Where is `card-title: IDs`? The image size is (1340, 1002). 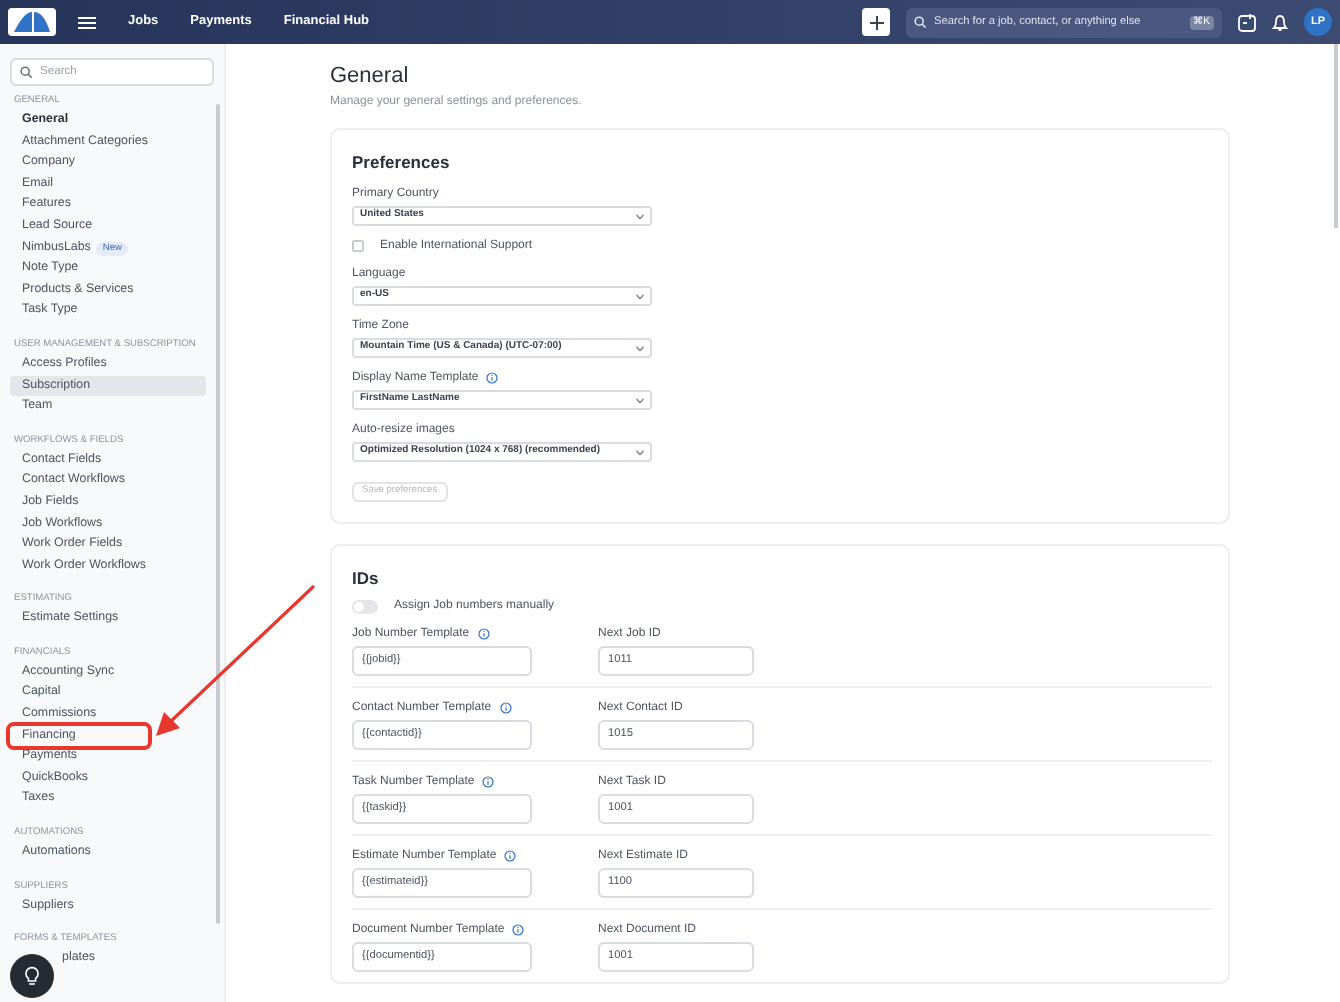
card-title: IDs is located at coordinates (366, 578).